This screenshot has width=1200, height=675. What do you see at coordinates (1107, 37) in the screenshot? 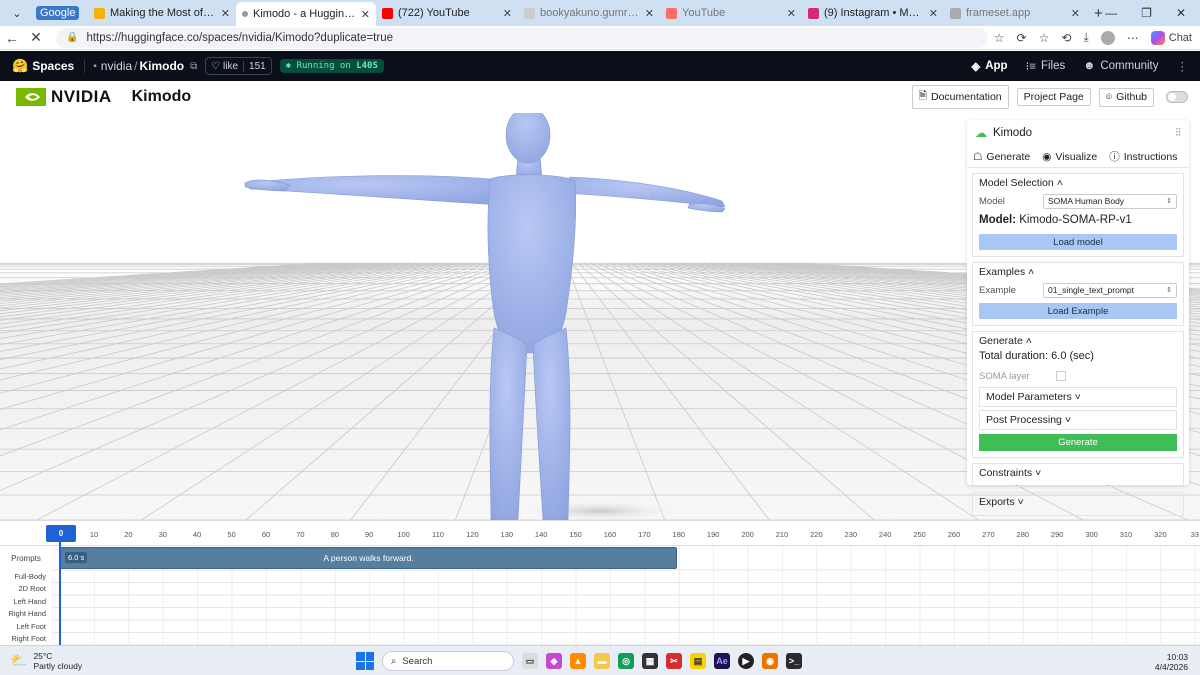
I see `profile-avatar` at bounding box center [1107, 37].